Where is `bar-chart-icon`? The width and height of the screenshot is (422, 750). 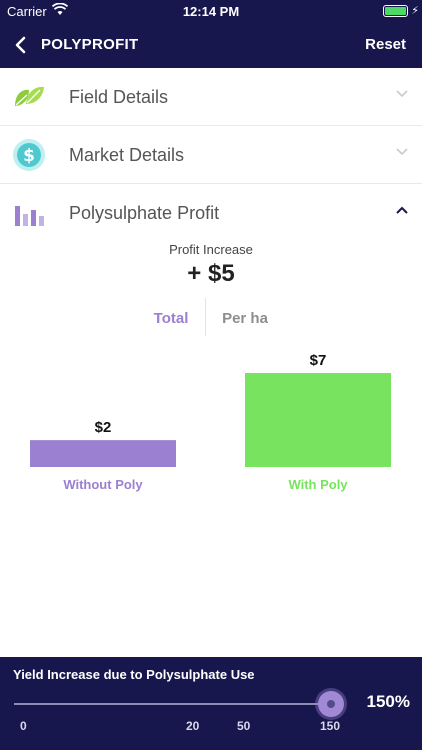 bar-chart-icon is located at coordinates (29, 216).